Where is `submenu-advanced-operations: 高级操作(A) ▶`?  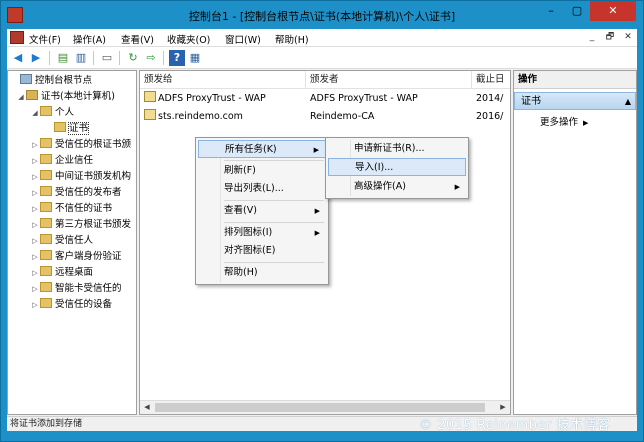 submenu-advanced-operations: 高级操作(A) ▶ is located at coordinates (397, 187).